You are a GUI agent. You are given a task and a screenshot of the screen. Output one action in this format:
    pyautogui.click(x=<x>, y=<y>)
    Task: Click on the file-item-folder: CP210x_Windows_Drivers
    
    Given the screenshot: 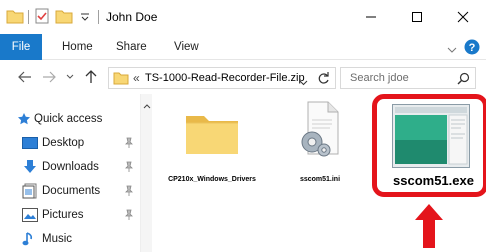 What is the action you would take?
    pyautogui.click(x=212, y=143)
    